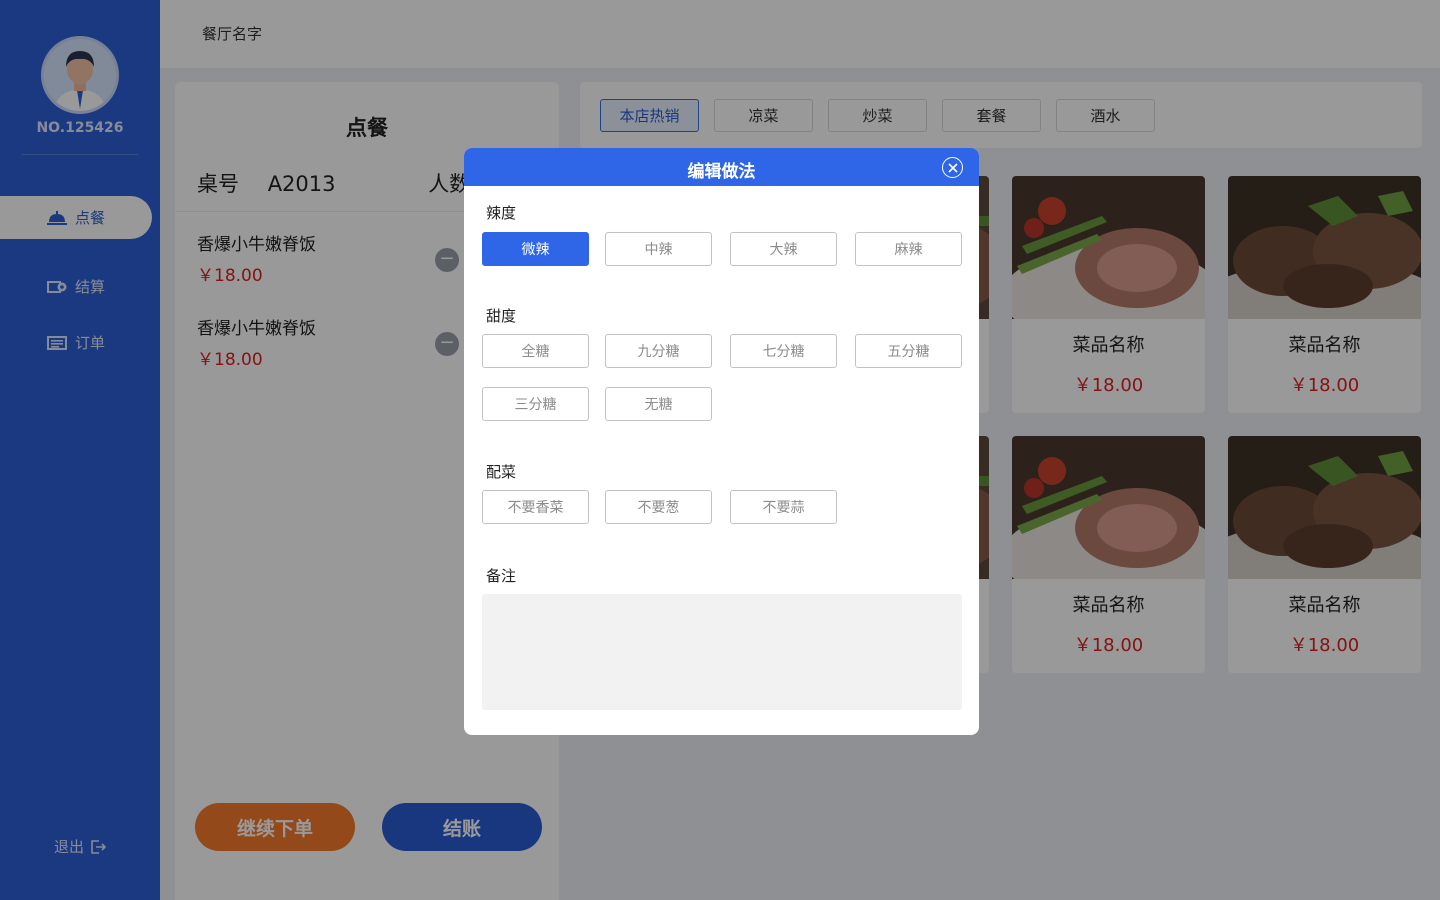  I want to click on modal-title: 编辑做法, so click(721, 172).